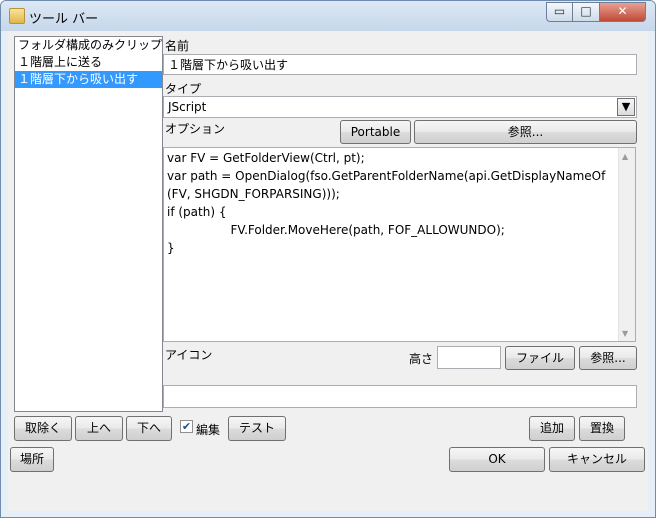 This screenshot has width=656, height=518. Describe the element at coordinates (171, 248) in the screenshot. I see `code-line: }` at that location.